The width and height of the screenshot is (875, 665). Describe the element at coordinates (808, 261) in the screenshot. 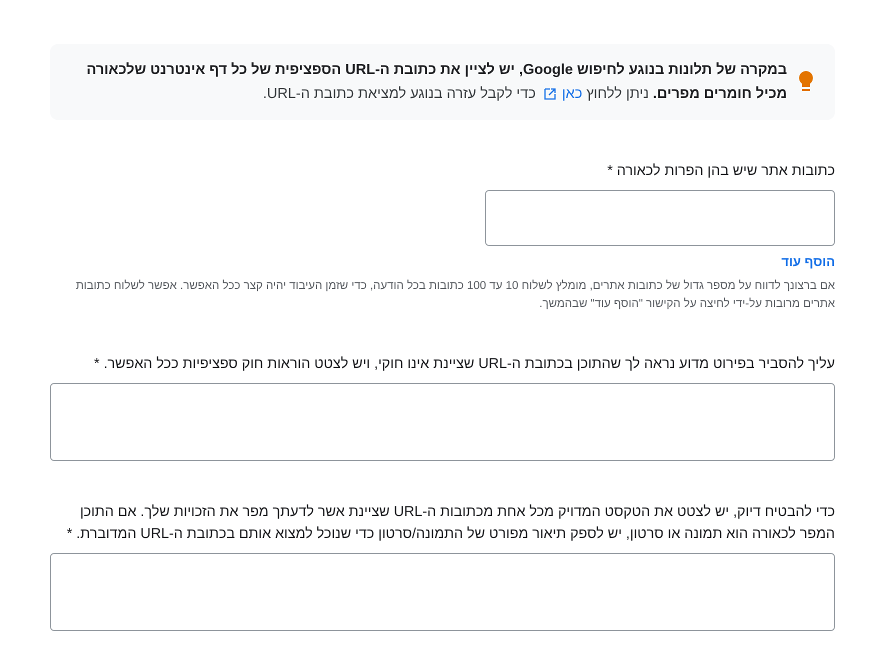

I see `add-more-link: הוסף עוד` at that location.